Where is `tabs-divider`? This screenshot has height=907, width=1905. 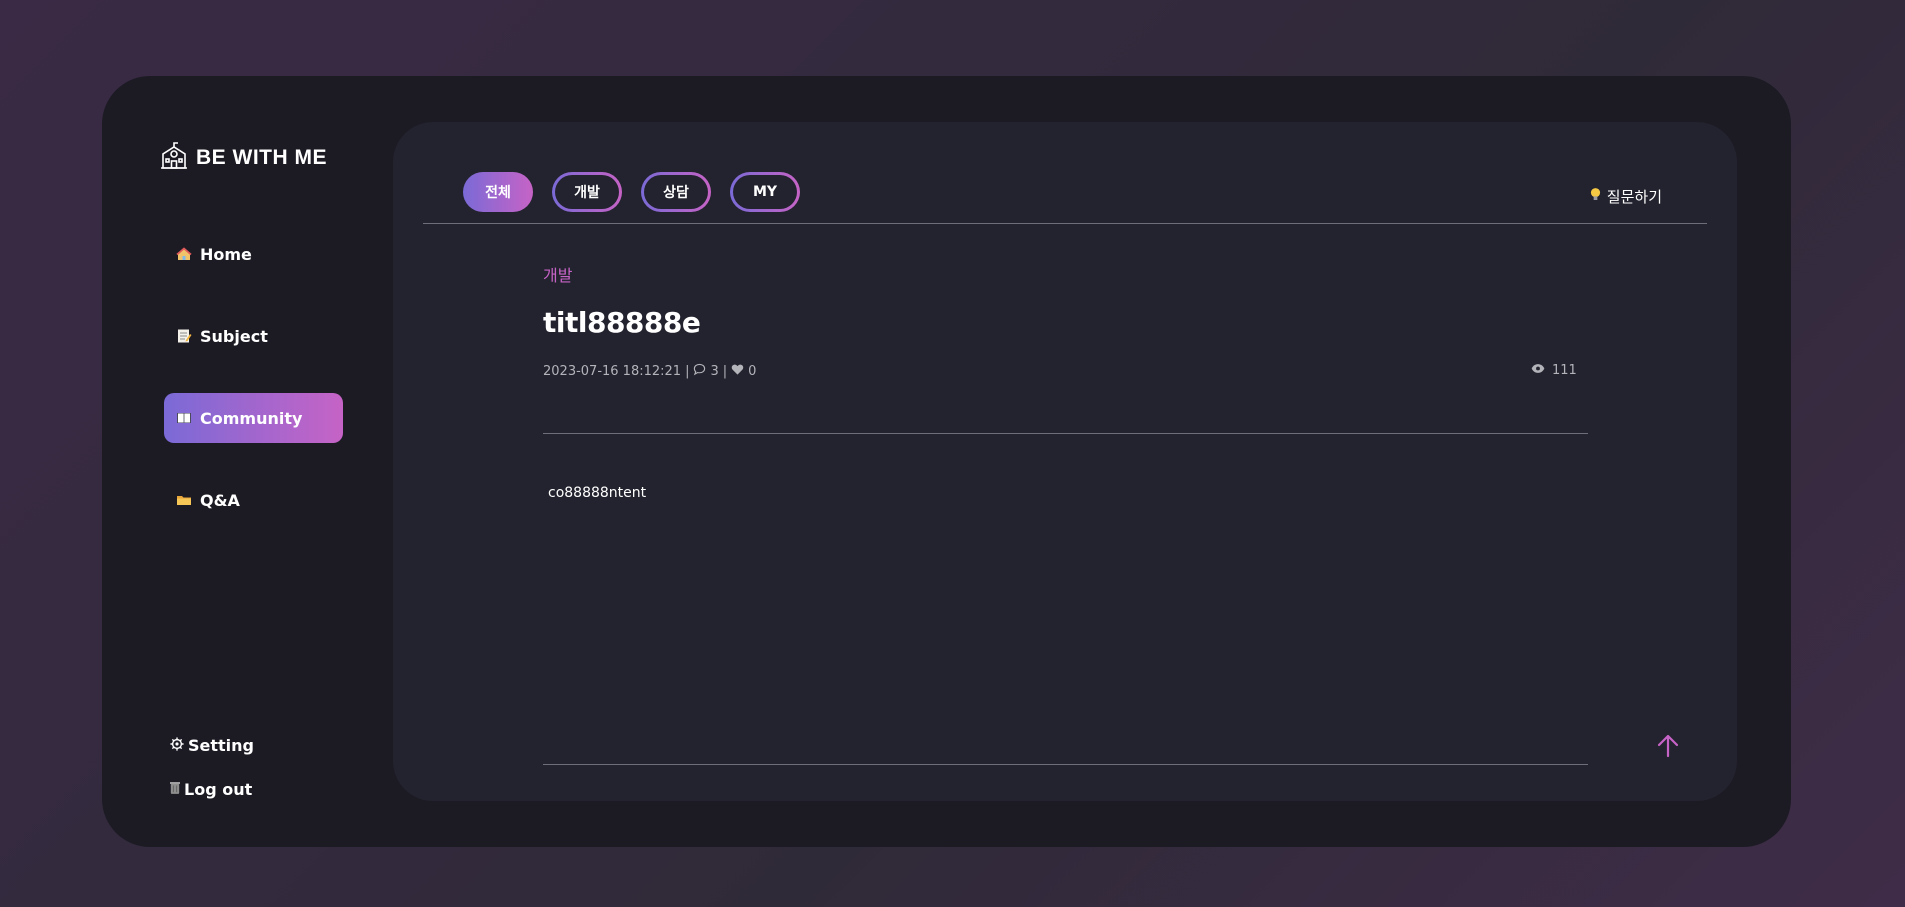 tabs-divider is located at coordinates (1065, 223).